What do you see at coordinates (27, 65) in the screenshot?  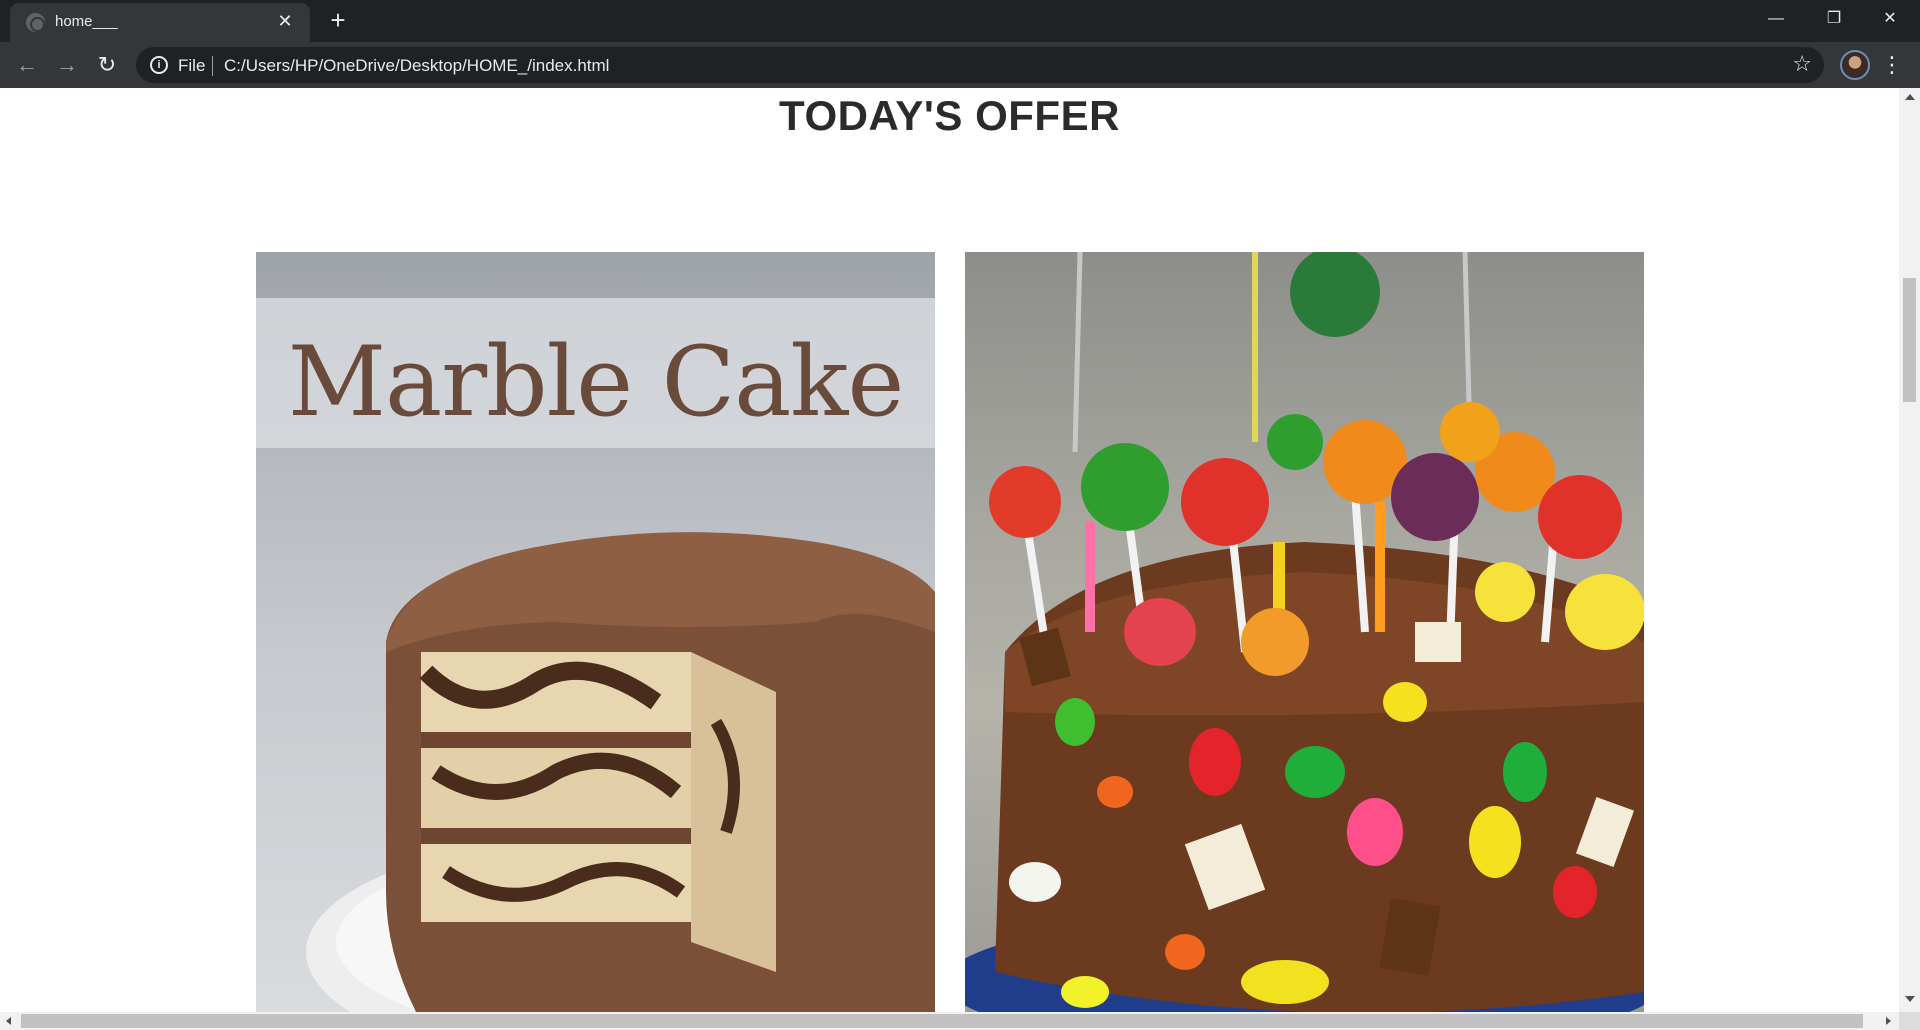 I see `back-icon: ←` at bounding box center [27, 65].